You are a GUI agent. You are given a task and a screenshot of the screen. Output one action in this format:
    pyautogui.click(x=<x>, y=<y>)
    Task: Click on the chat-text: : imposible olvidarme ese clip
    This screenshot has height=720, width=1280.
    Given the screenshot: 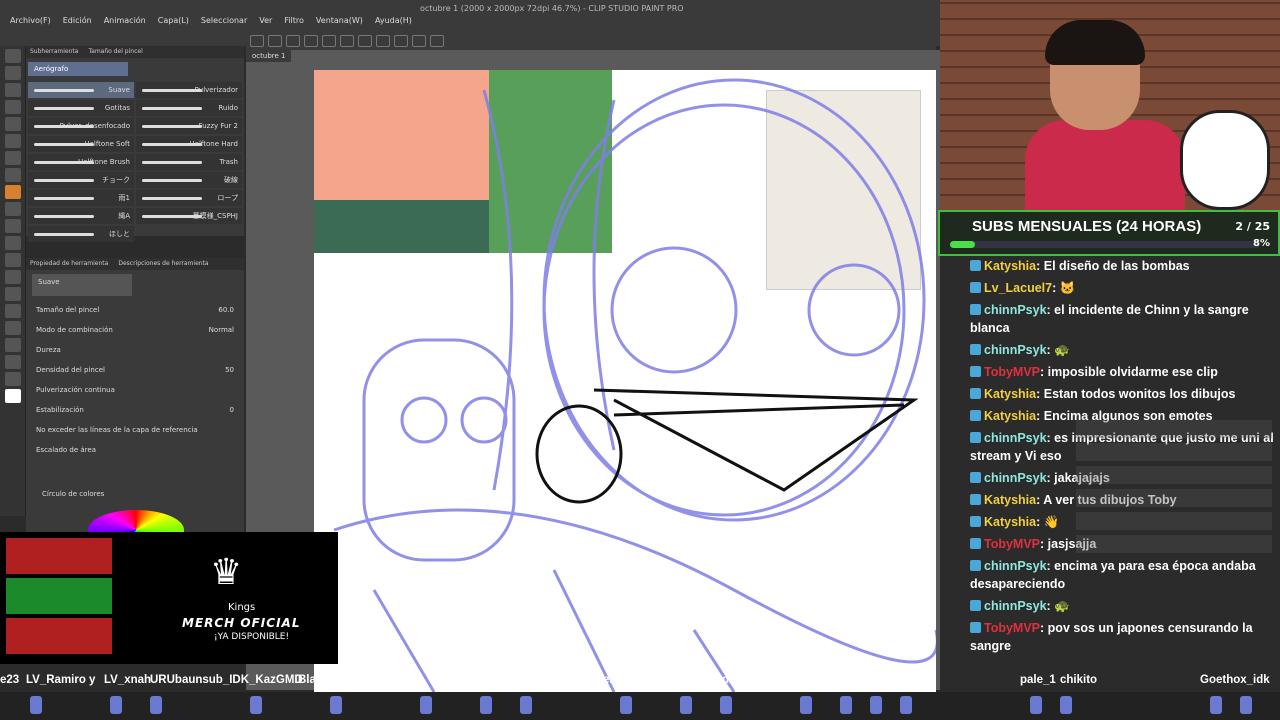 What is the action you would take?
    pyautogui.click(x=1129, y=372)
    